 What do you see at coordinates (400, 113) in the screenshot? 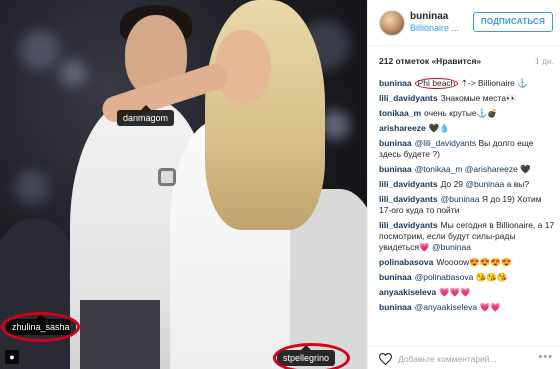
I see `comment-username: tonikaa_m` at bounding box center [400, 113].